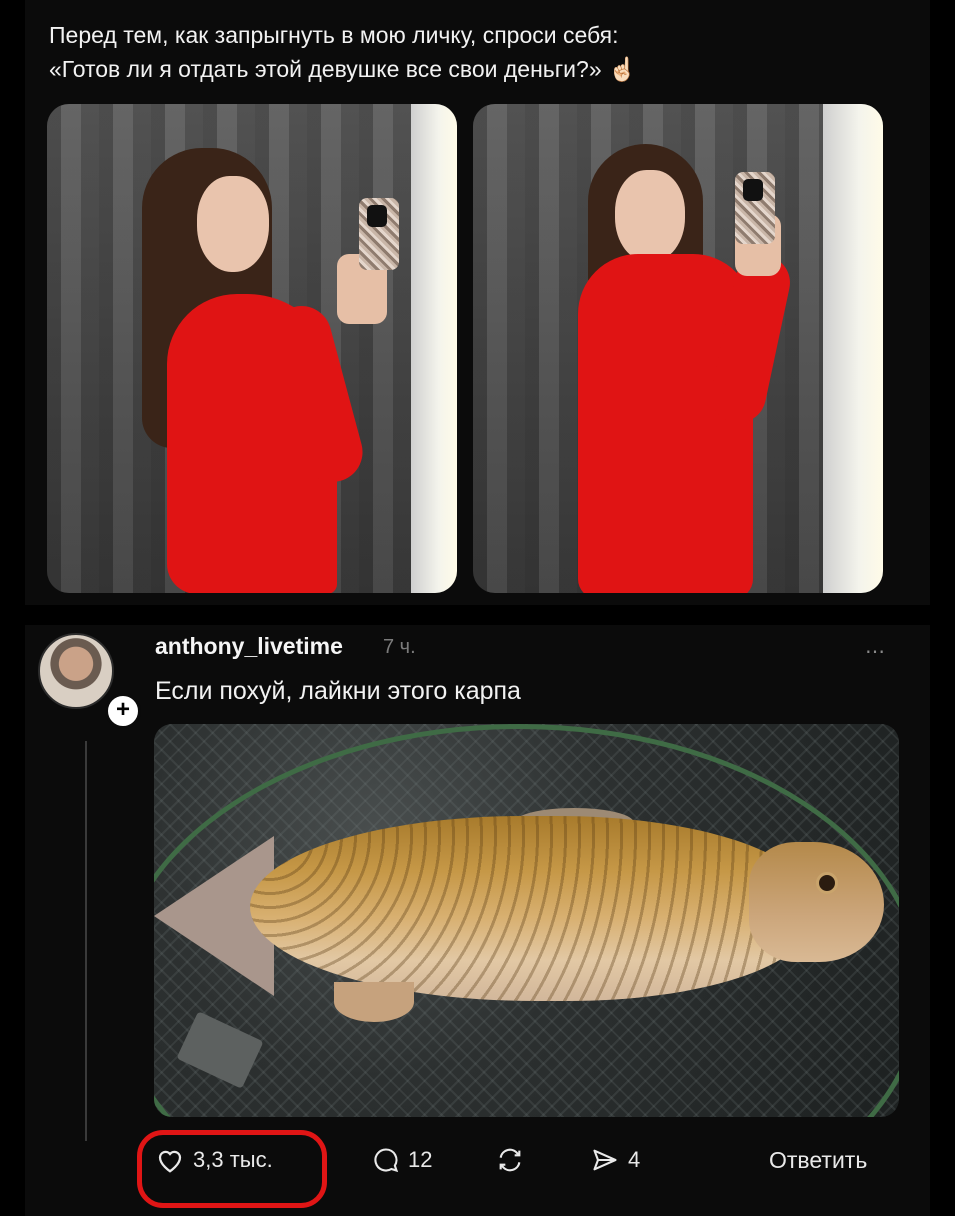 The image size is (955, 1216). What do you see at coordinates (605, 1160) in the screenshot?
I see `send-icon` at bounding box center [605, 1160].